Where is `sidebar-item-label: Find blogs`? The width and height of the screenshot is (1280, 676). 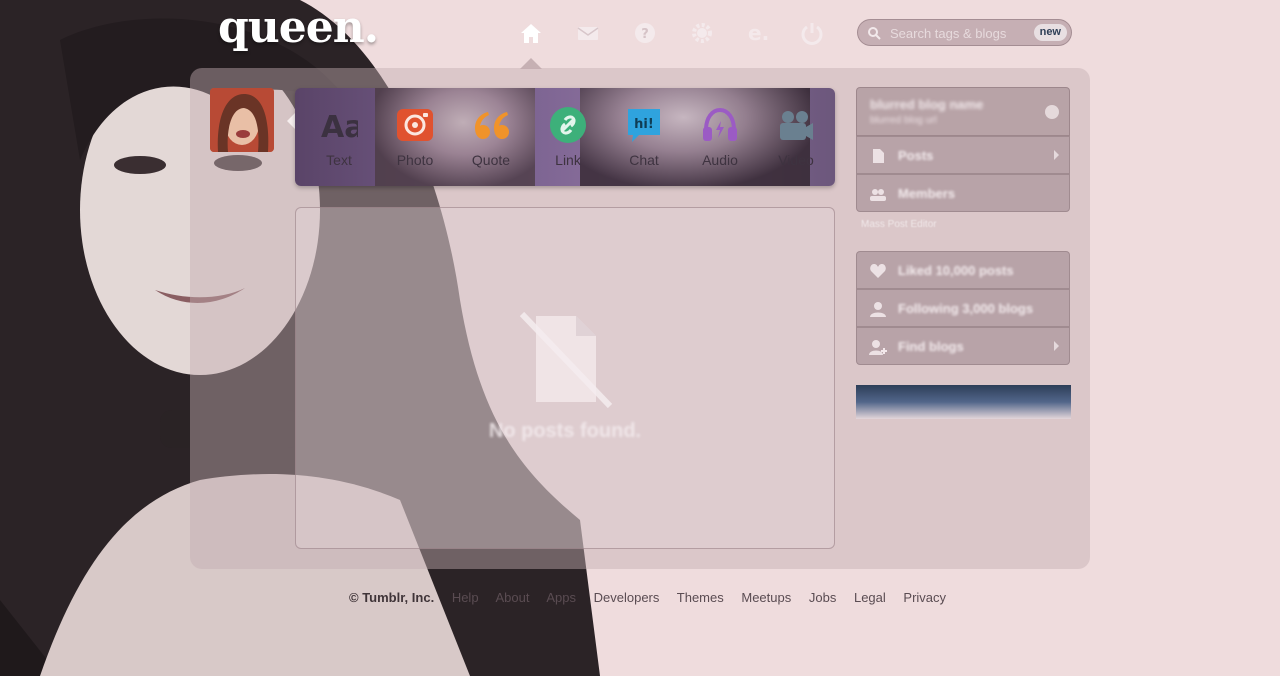 sidebar-item-label: Find blogs is located at coordinates (931, 346).